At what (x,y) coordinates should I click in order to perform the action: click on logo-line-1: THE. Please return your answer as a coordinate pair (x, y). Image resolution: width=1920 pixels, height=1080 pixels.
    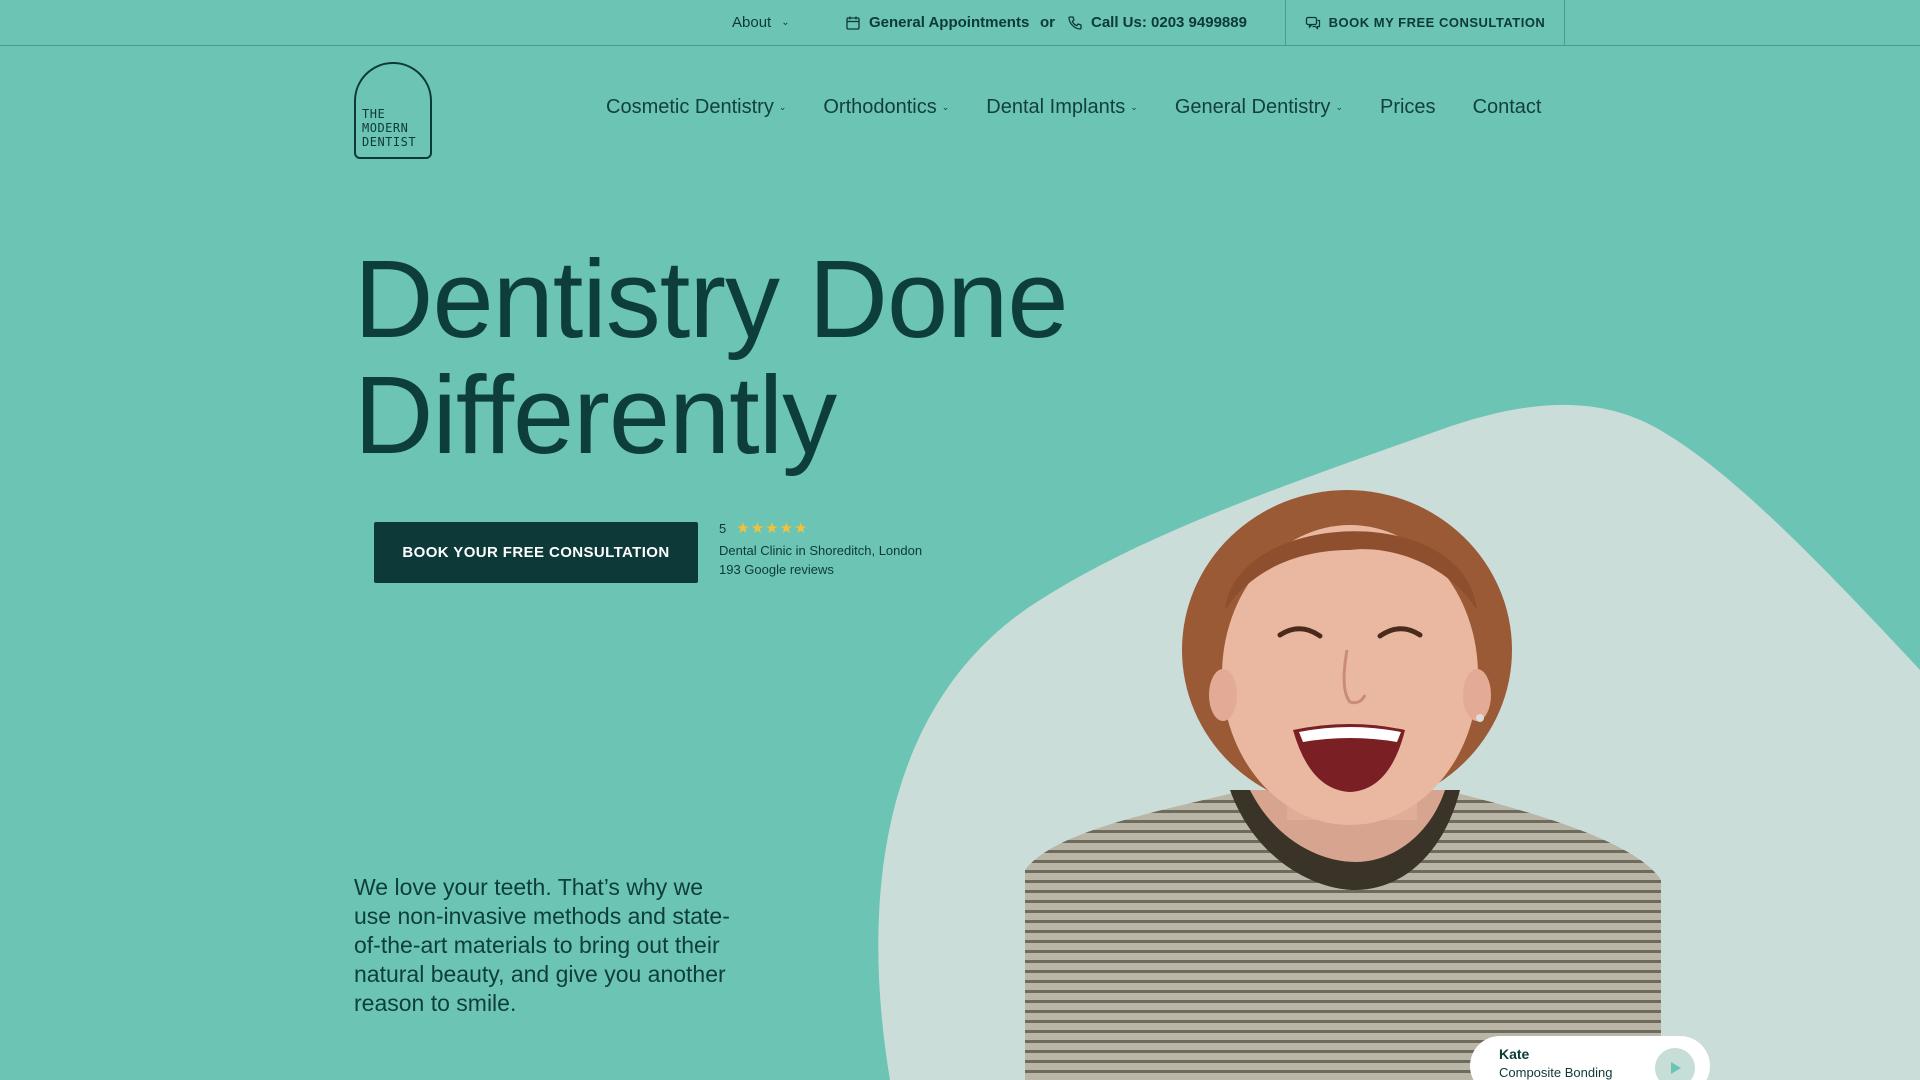
    Looking at the image, I should click on (374, 114).